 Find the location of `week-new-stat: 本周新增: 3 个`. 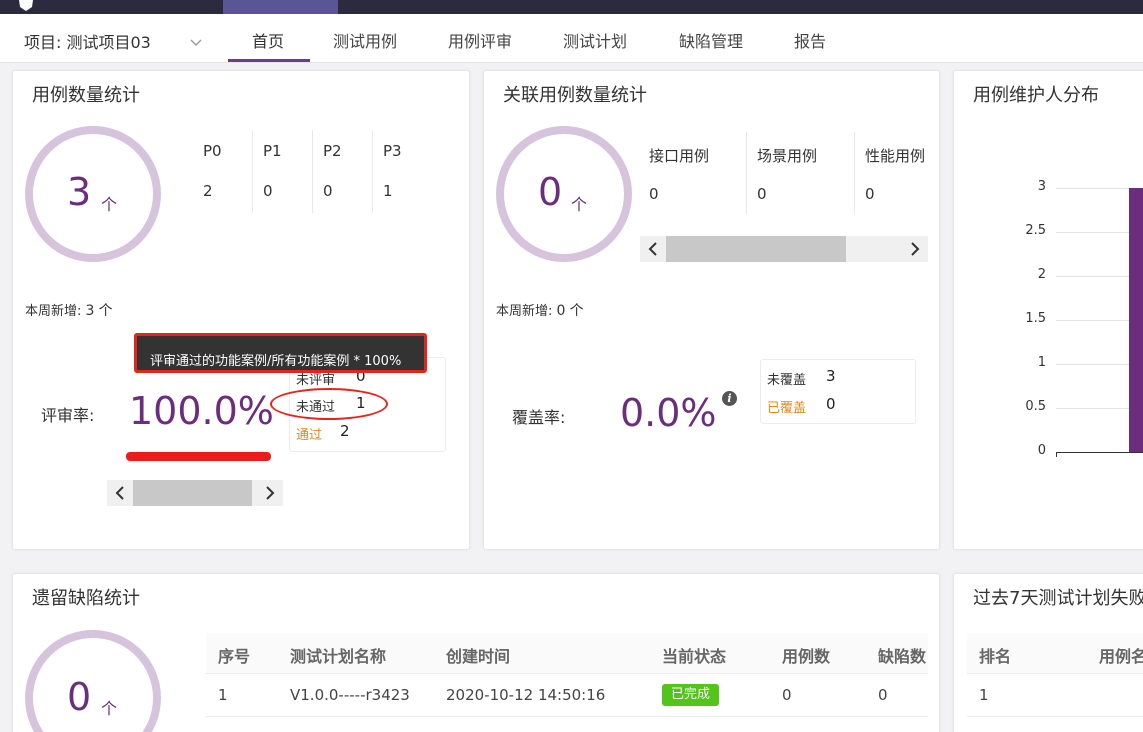

week-new-stat: 本周新增: 3 个 is located at coordinates (69, 310).